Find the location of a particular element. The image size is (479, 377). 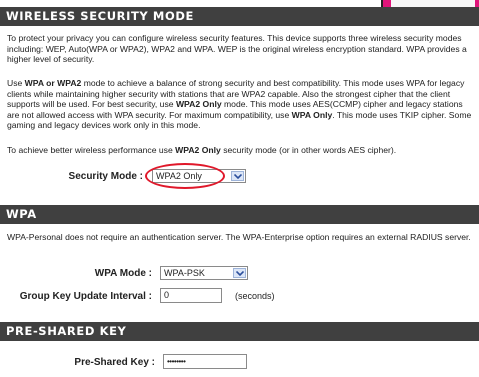

compat-text-wpa-or-wpa2: WPA or WPA2 is located at coordinates (53, 83).